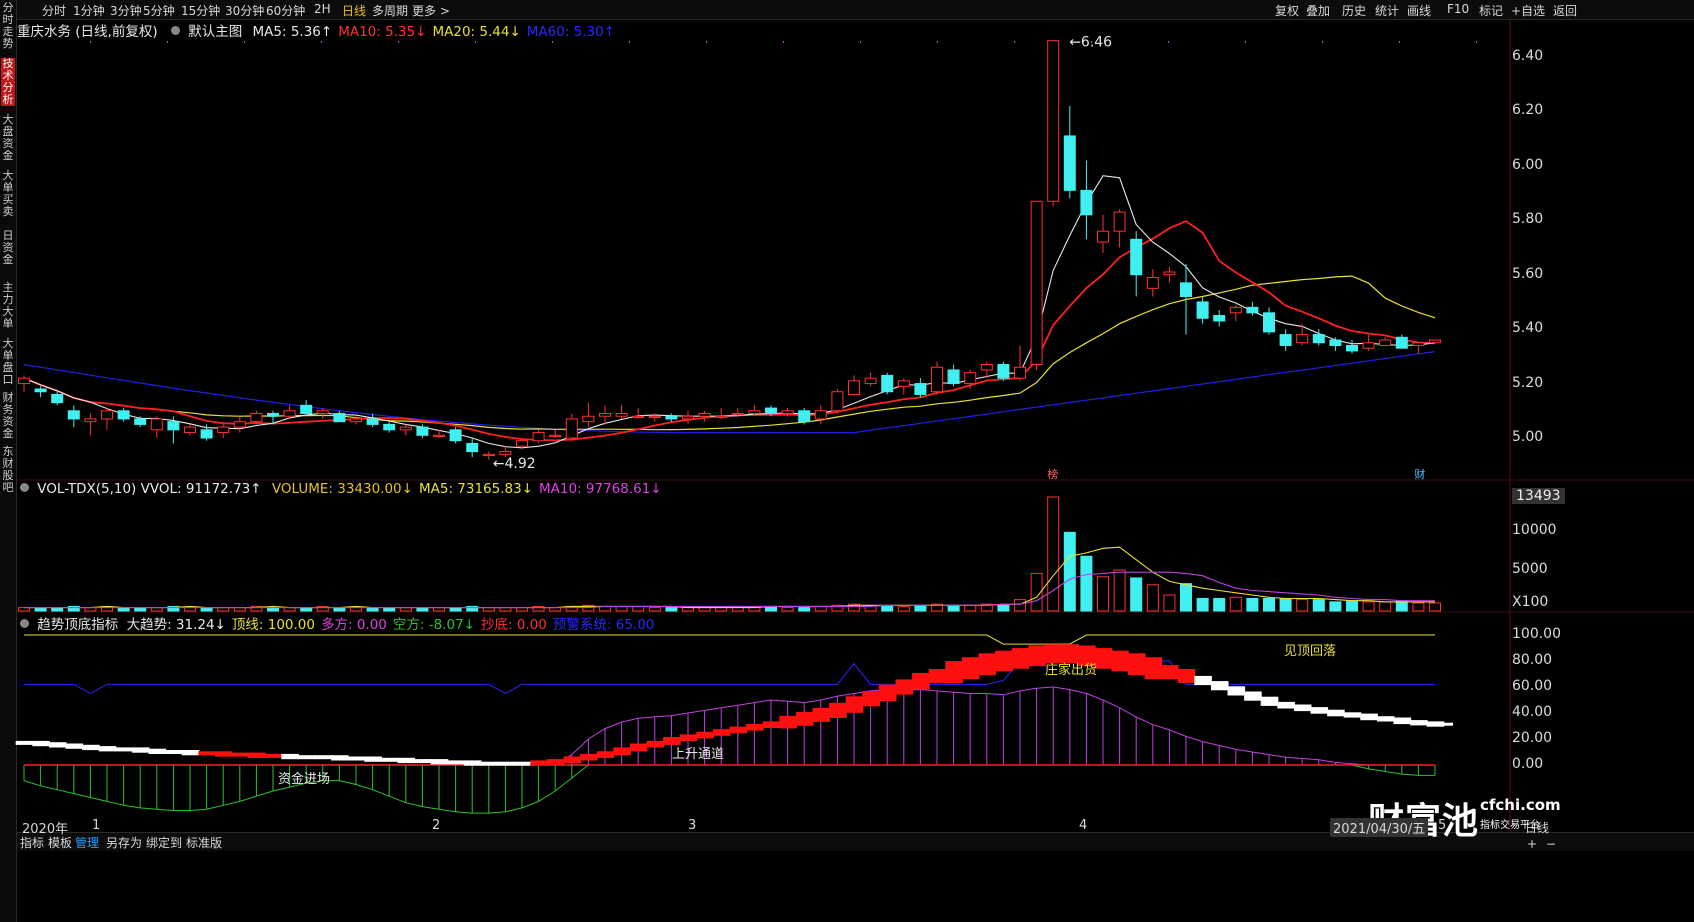 The image size is (1694, 922). Describe the element at coordinates (1379, 827) in the screenshot. I see `date-axis-label: 2021/04/30/五` at that location.